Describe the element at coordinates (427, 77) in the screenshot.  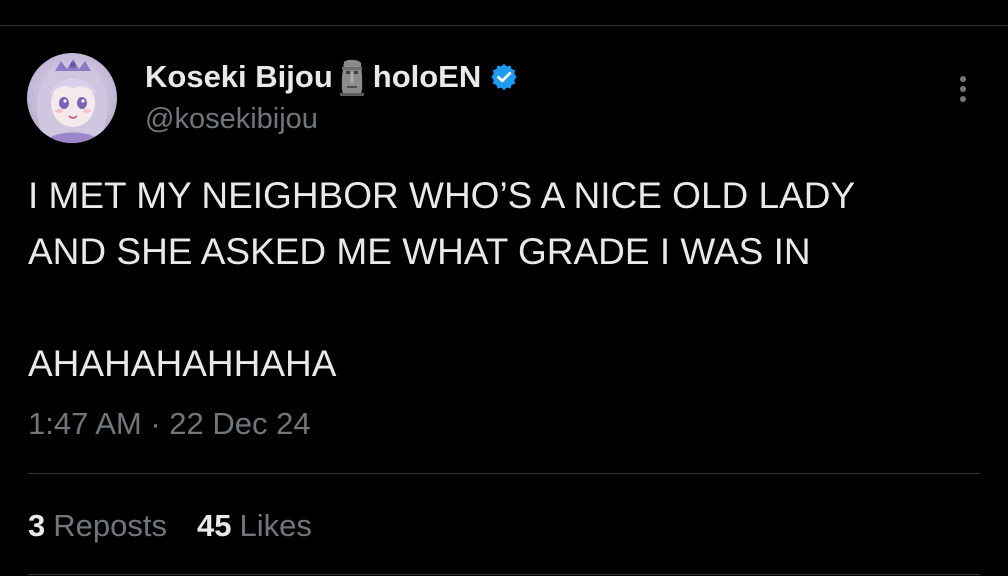
I see `author-display-suffix: holoEN` at that location.